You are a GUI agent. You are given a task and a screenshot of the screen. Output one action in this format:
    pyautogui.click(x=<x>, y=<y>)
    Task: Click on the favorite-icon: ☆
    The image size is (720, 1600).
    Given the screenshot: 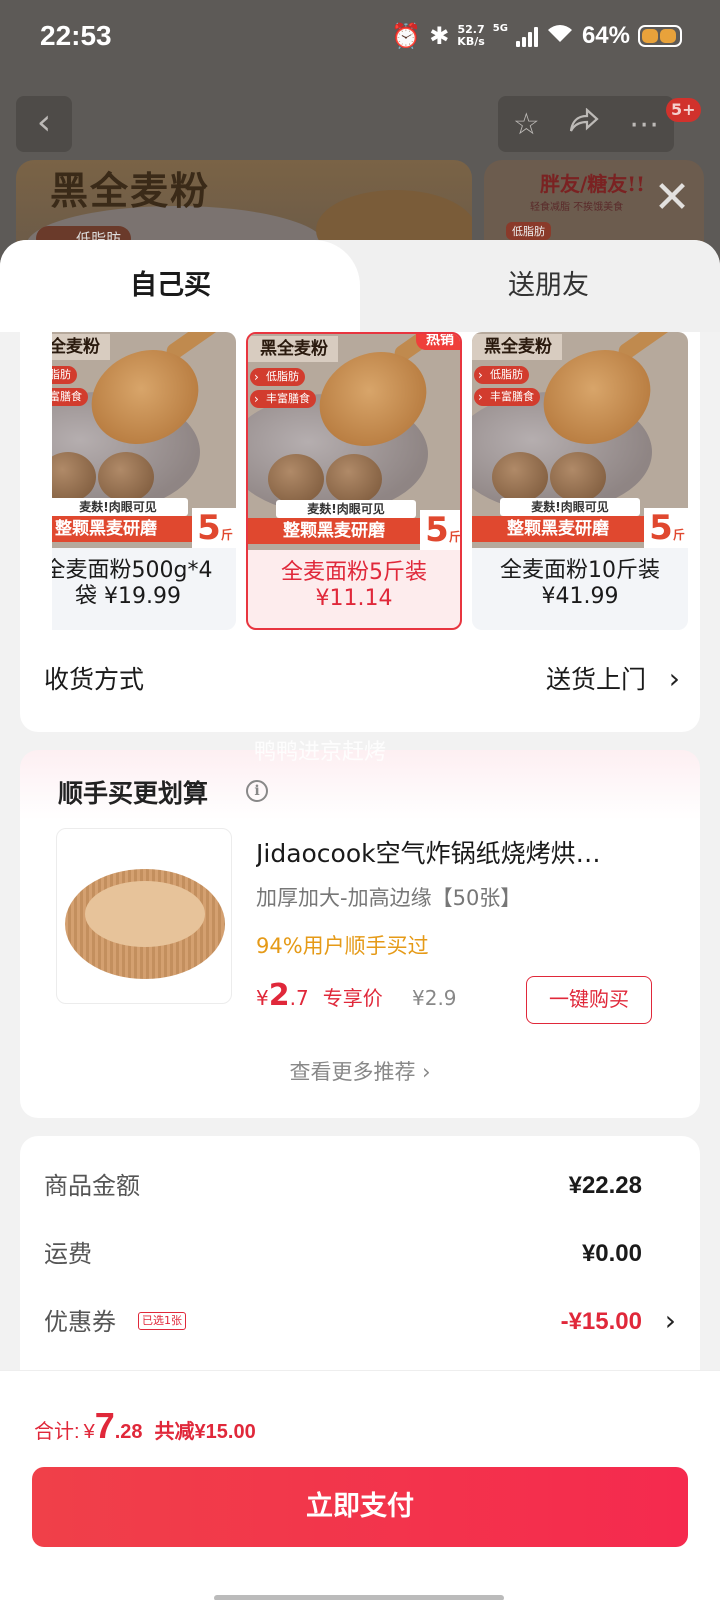 What is the action you would take?
    pyautogui.click(x=526, y=124)
    